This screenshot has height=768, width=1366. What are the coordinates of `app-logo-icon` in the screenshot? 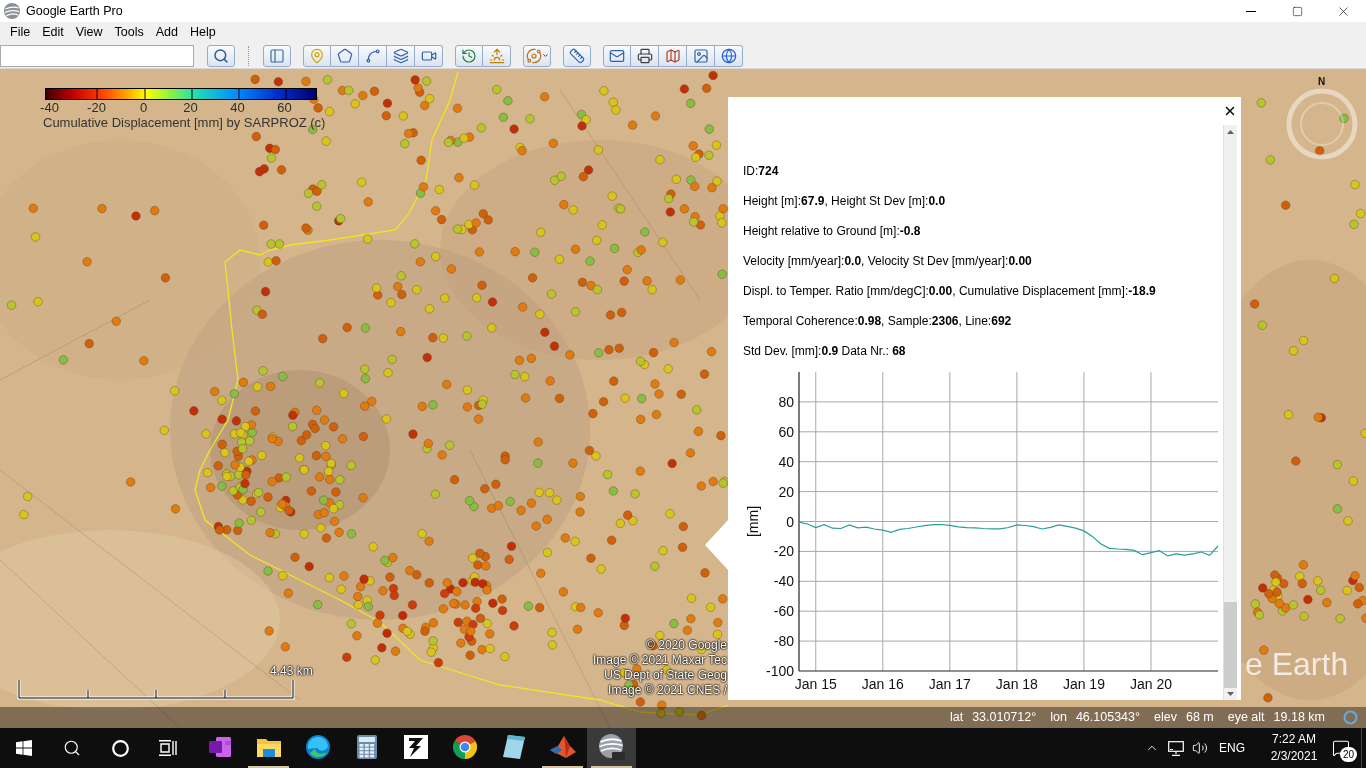 It's located at (12, 11).